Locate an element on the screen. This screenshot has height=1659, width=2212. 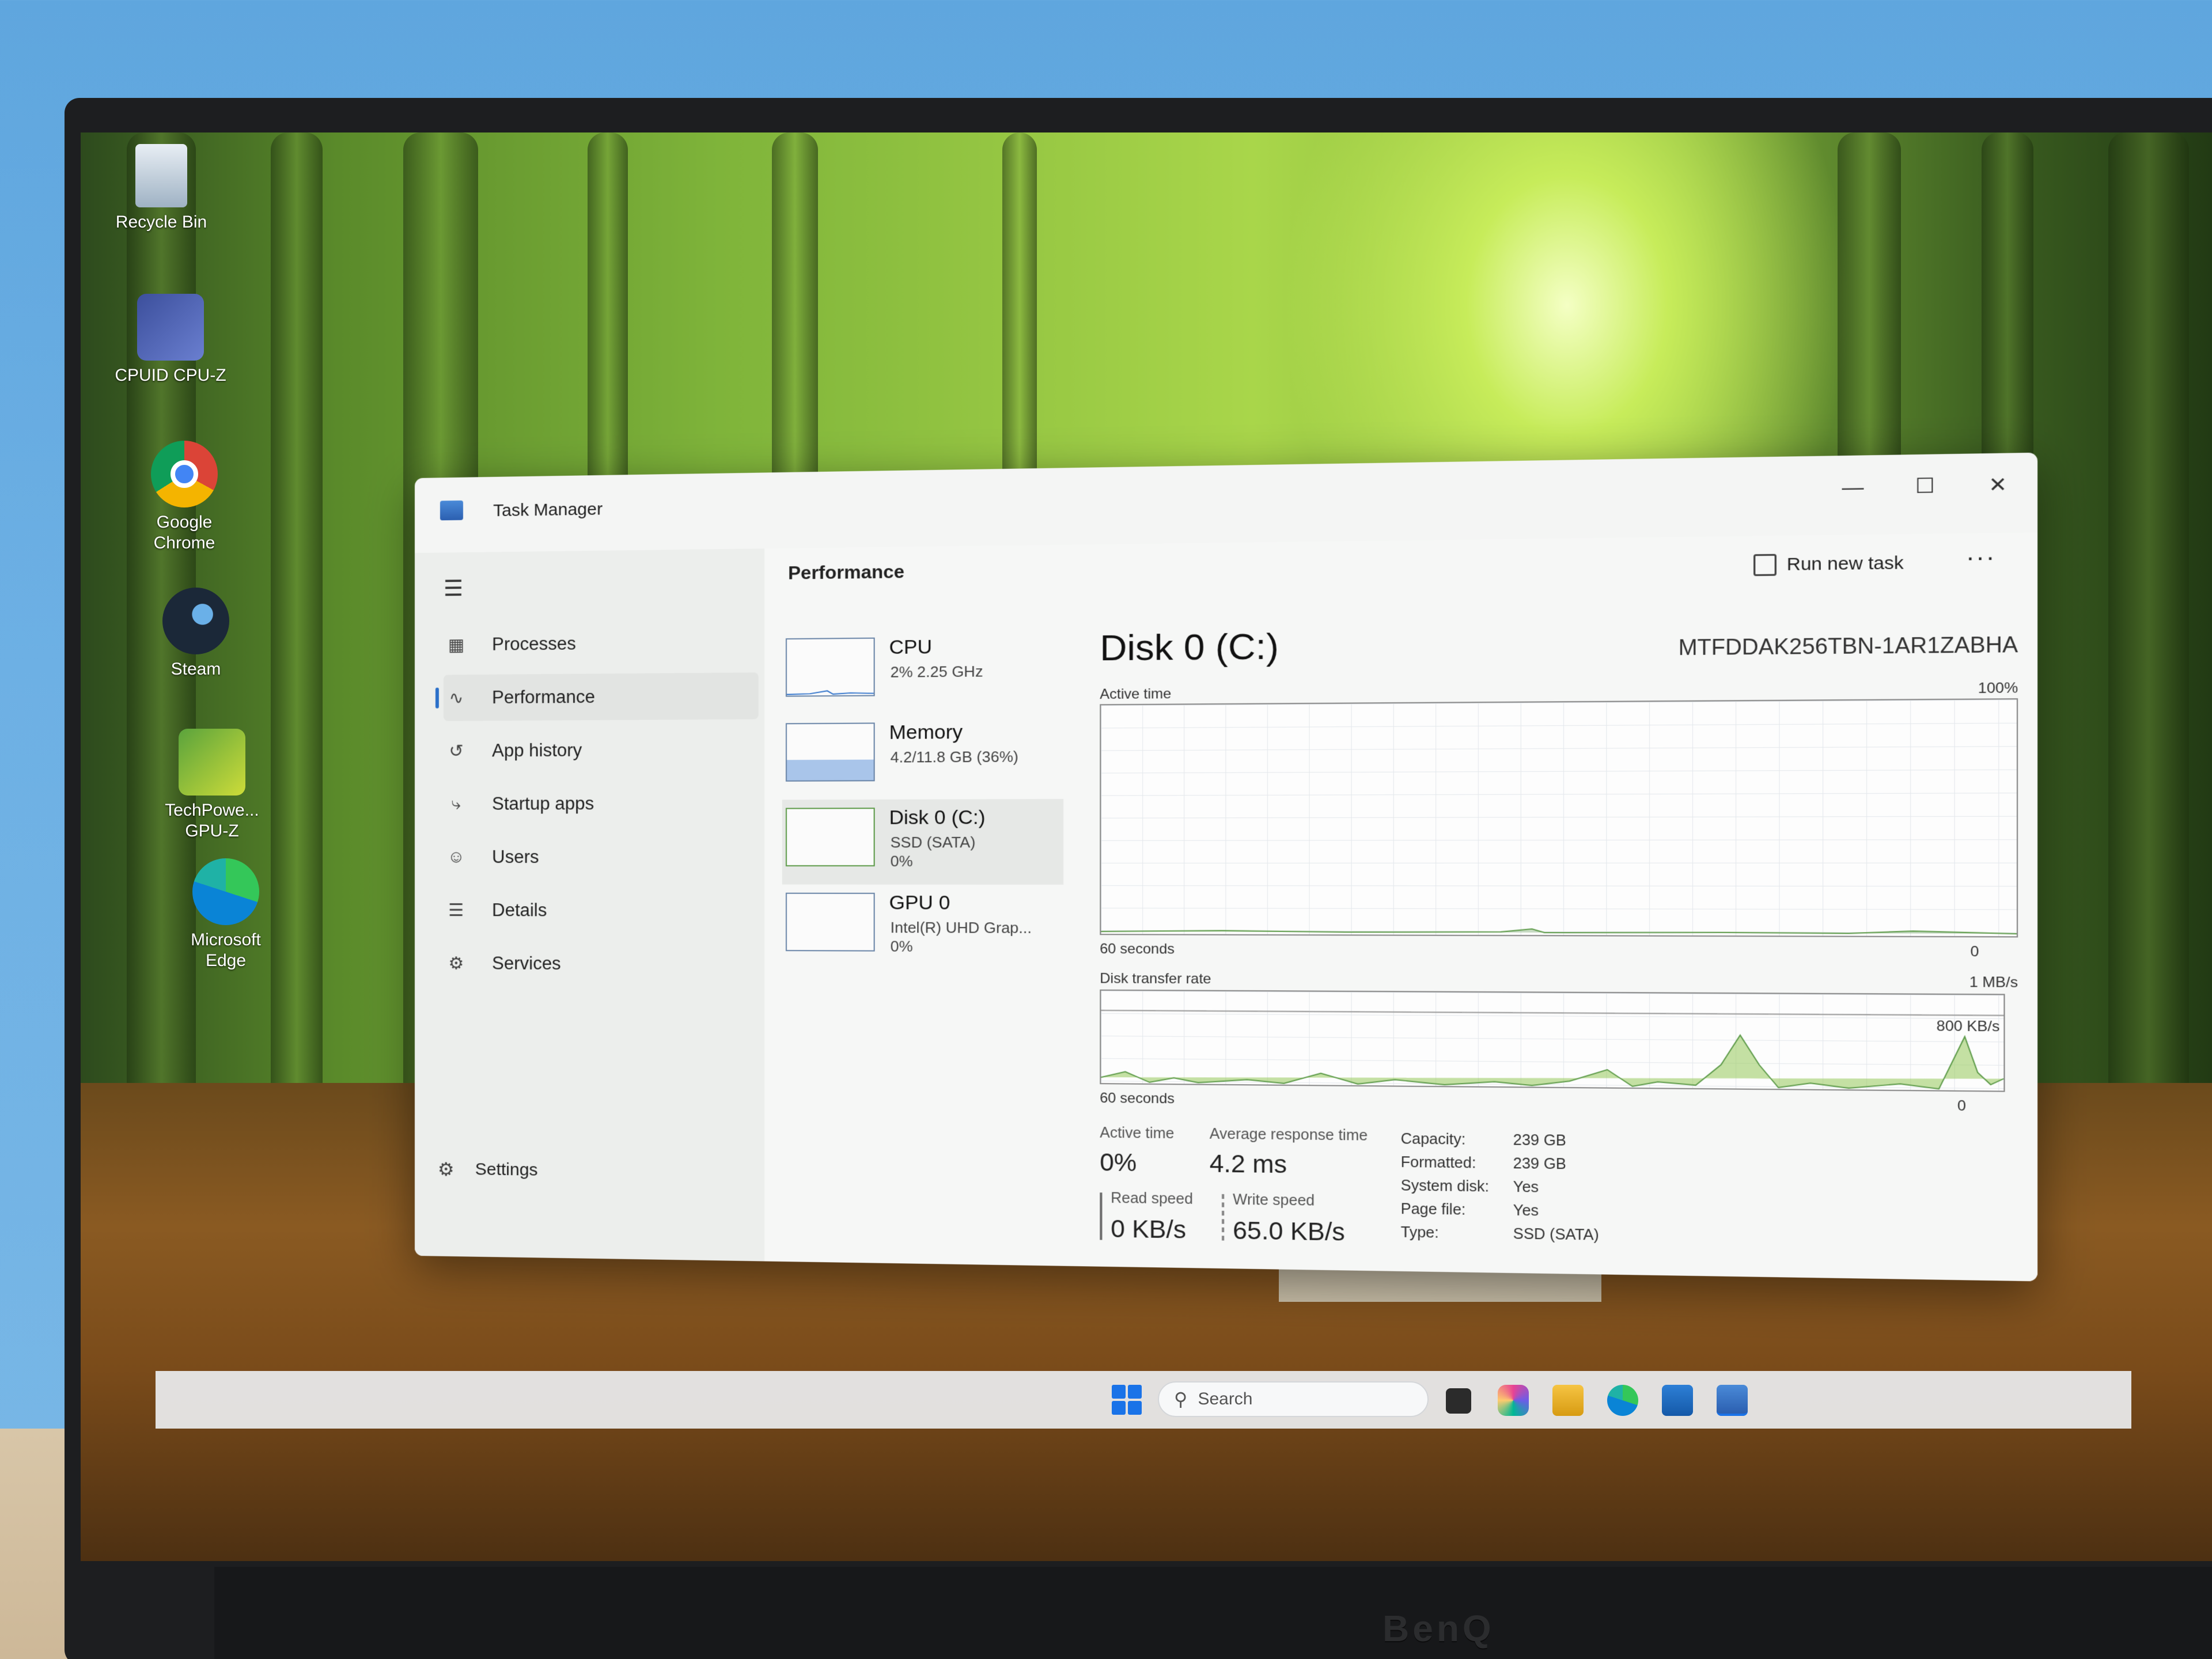
more-options-button: ··· is located at coordinates (1981, 557).